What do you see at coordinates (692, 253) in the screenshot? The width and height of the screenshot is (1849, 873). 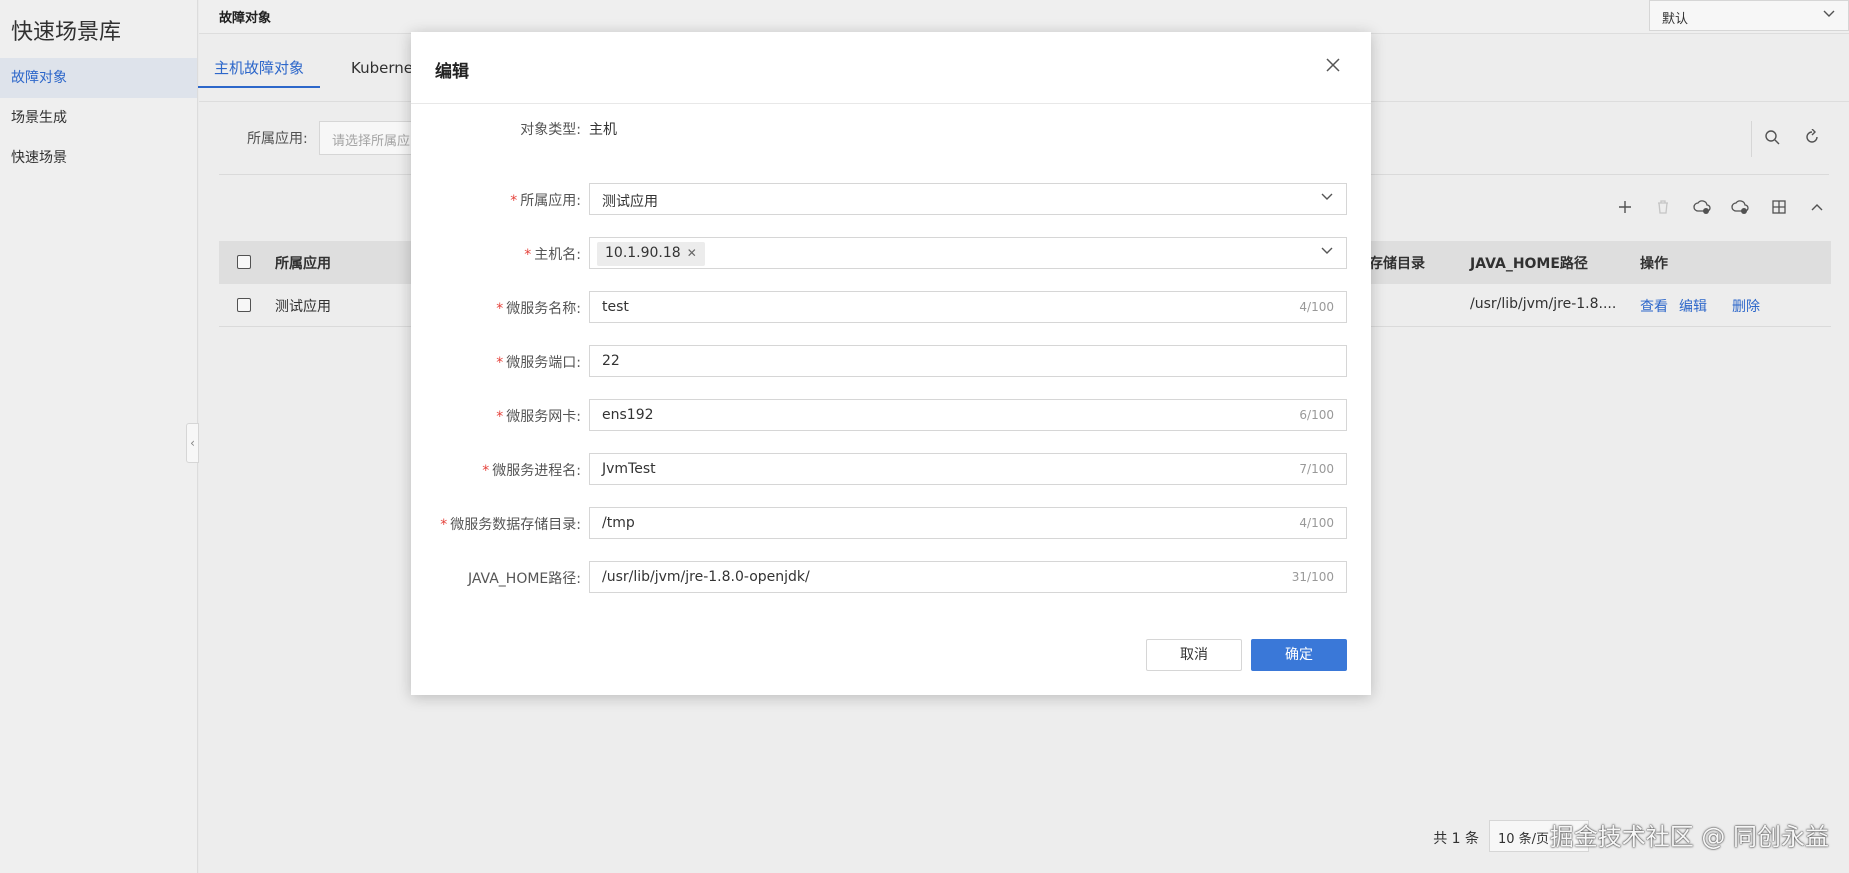 I see `close-icon: ✕` at bounding box center [692, 253].